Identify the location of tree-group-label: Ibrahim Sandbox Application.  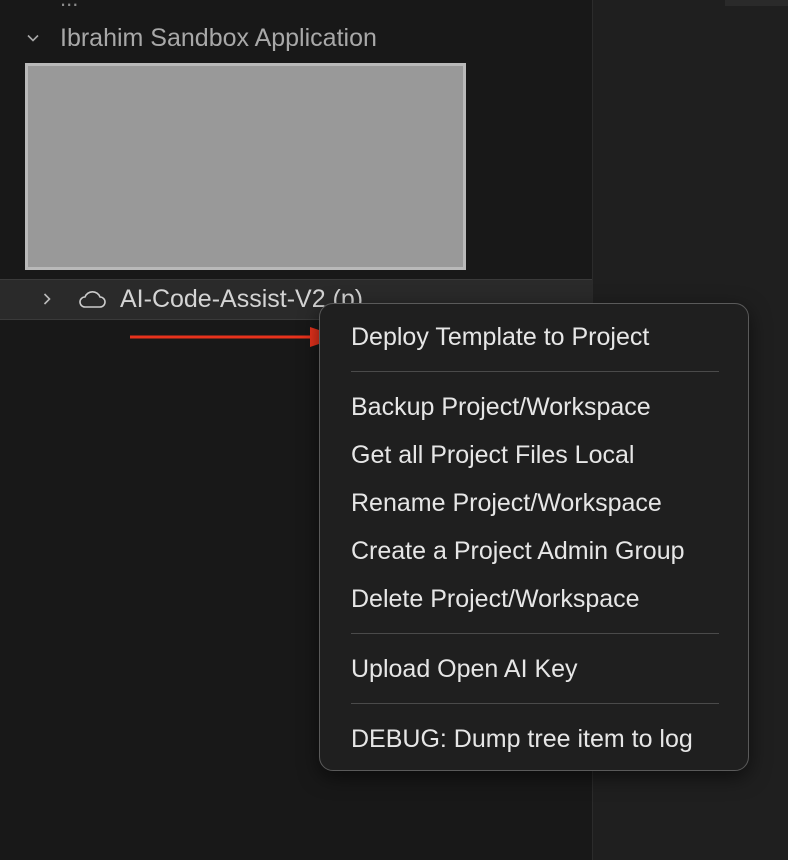
(218, 37).